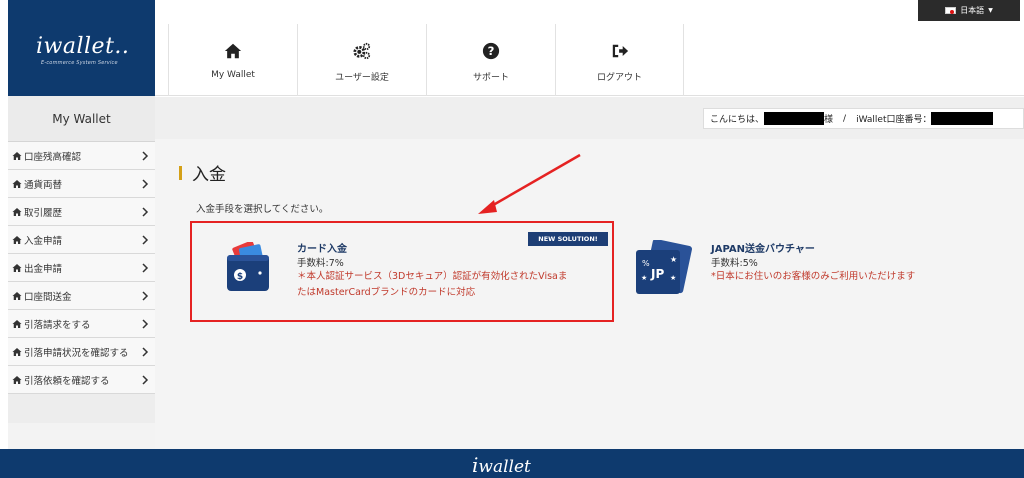 This screenshot has height=478, width=1024. What do you see at coordinates (972, 10) in the screenshot?
I see `language-label: 日本語` at bounding box center [972, 10].